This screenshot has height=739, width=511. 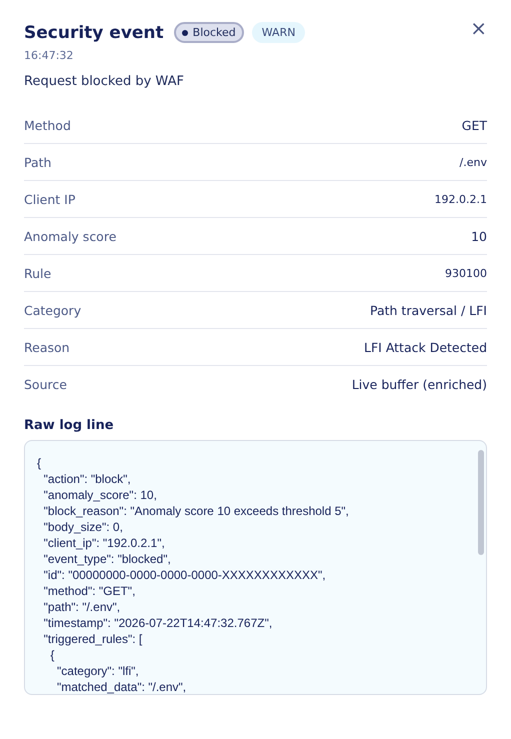 I want to click on detail-label: Method, so click(x=47, y=125).